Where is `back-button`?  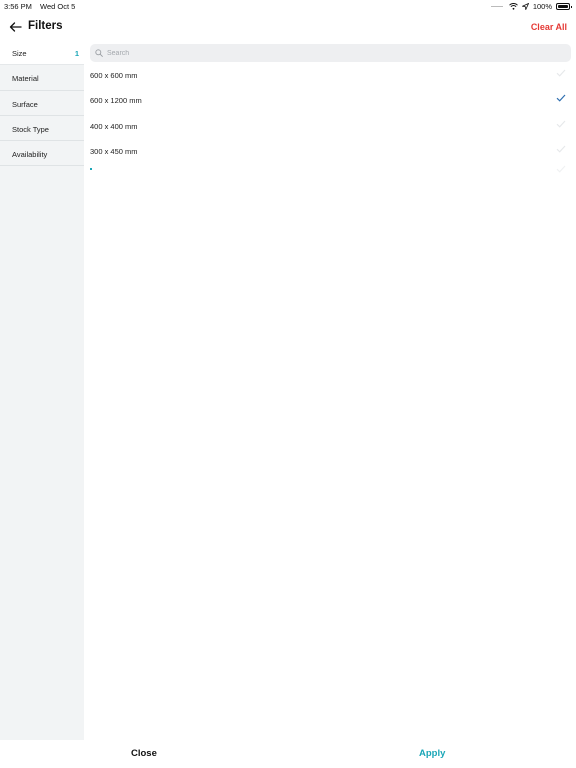 back-button is located at coordinates (15, 27).